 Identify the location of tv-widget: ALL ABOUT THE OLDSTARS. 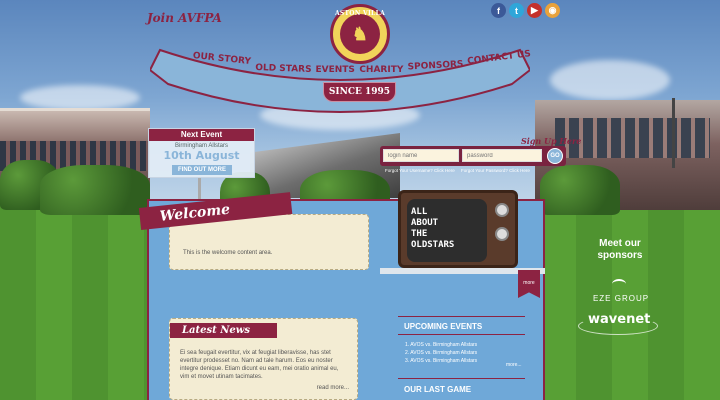
(458, 229).